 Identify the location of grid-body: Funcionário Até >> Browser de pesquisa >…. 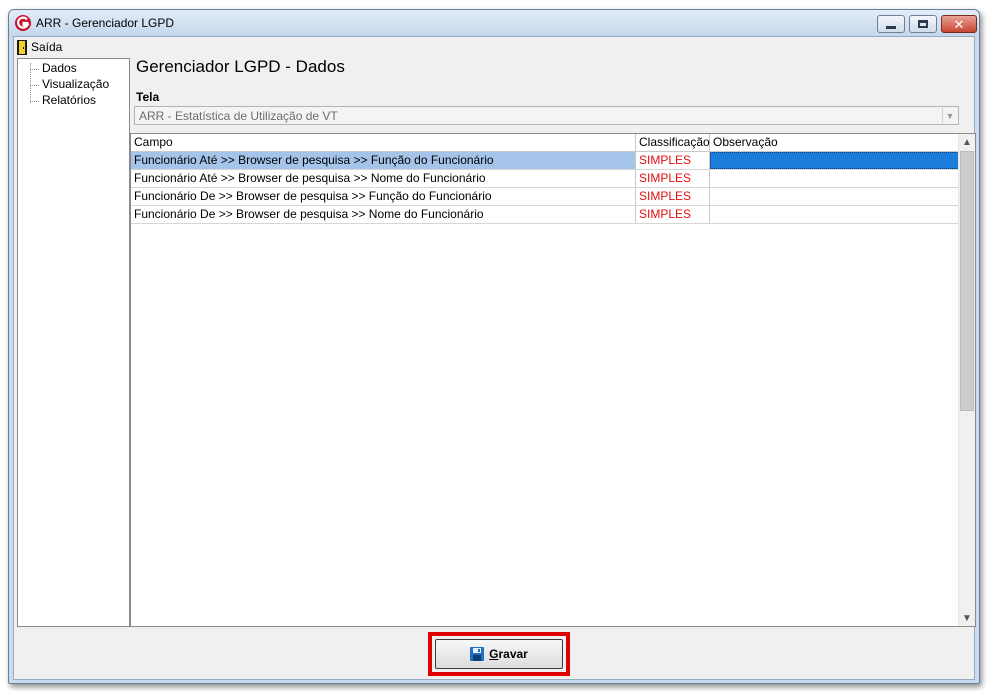
(545, 188).